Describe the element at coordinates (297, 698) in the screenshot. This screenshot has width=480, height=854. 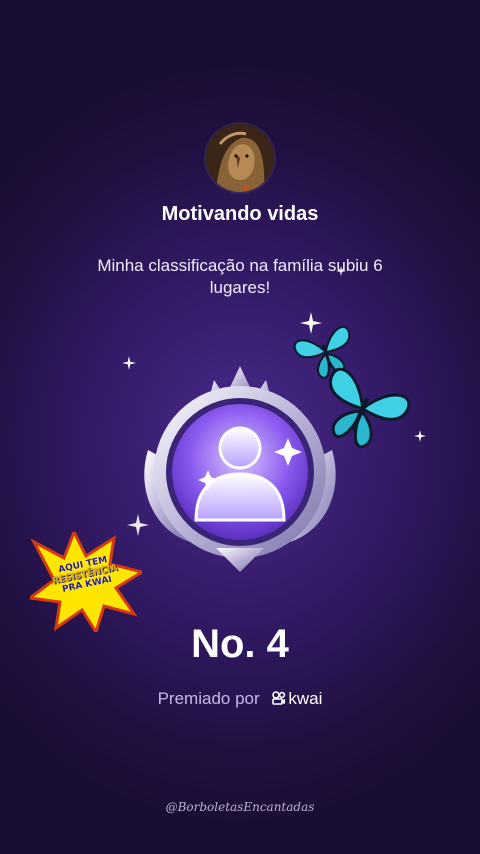
I see `kwai-brand: kwai` at that location.